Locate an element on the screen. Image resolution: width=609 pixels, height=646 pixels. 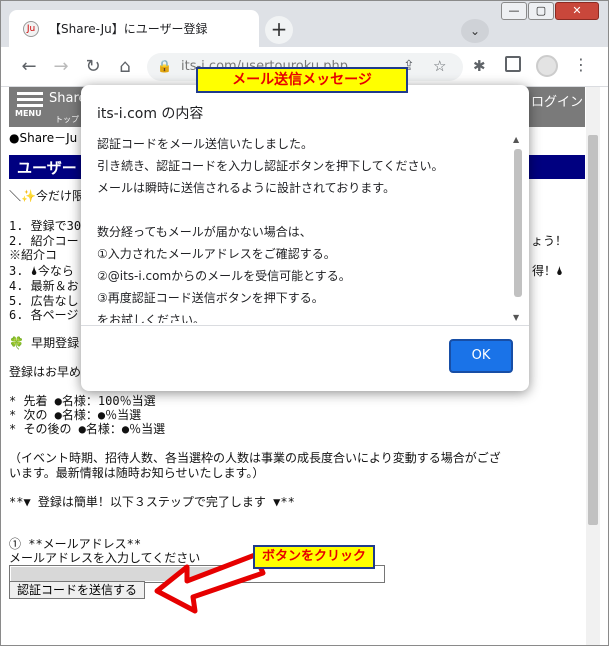
dialog-scrollbar: ▲ ▼ is located at coordinates (518, 229).